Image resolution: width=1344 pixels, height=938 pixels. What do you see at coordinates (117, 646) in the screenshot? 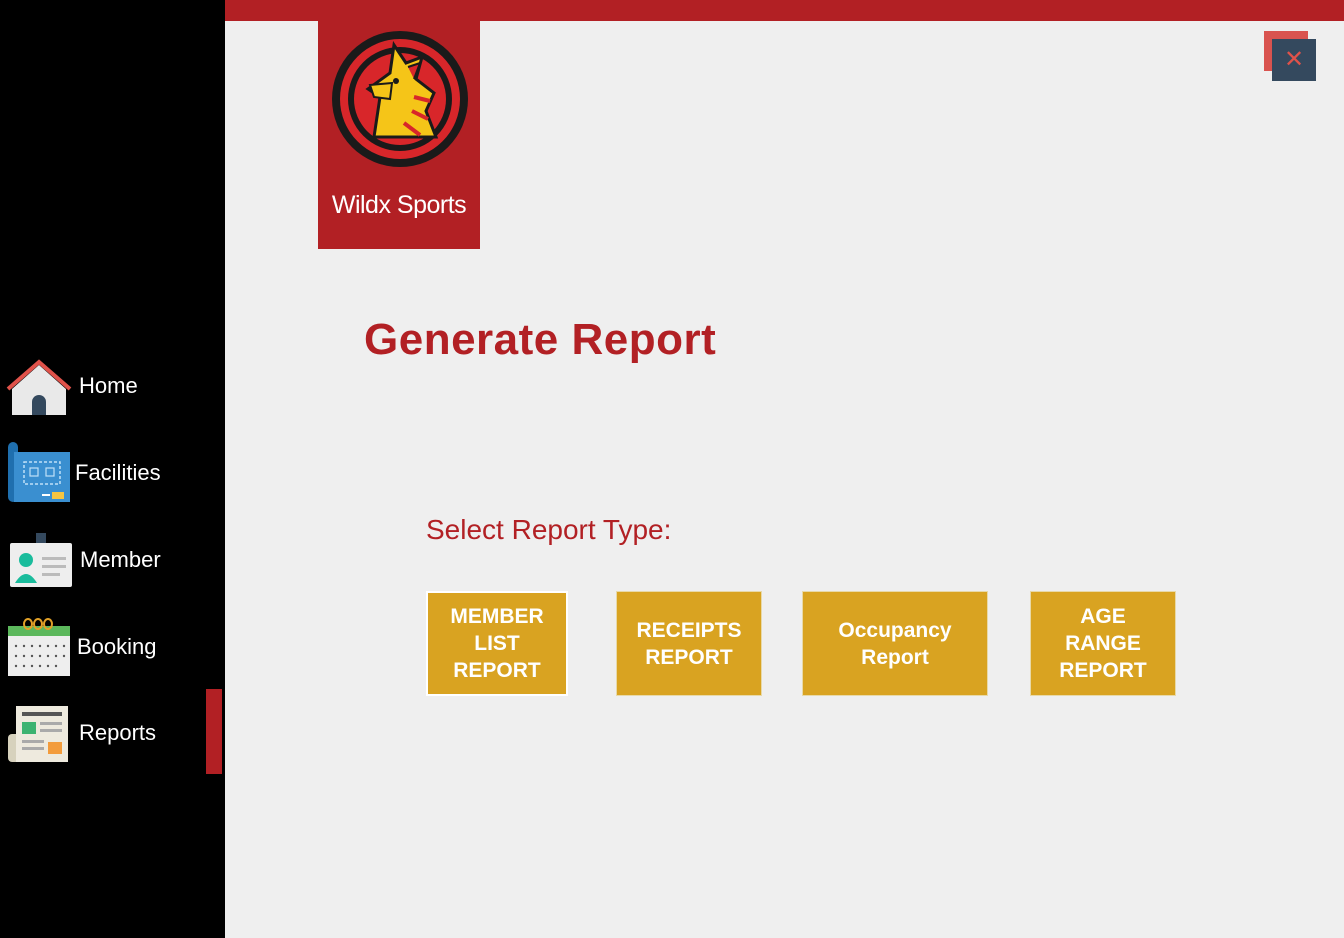
I see `sidebar-item-label: Booking` at bounding box center [117, 646].